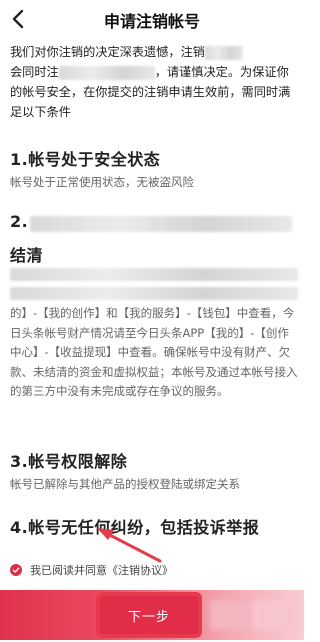 The image size is (320, 642). What do you see at coordinates (140, 570) in the screenshot?
I see `agreement-link: 《注销协议》` at bounding box center [140, 570].